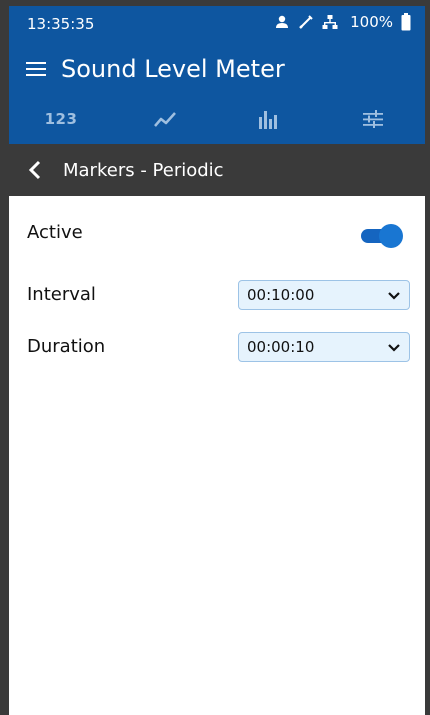 Image resolution: width=430 pixels, height=715 pixels. Describe the element at coordinates (173, 69) in the screenshot. I see `app-title: Sound Level Meter` at that location.